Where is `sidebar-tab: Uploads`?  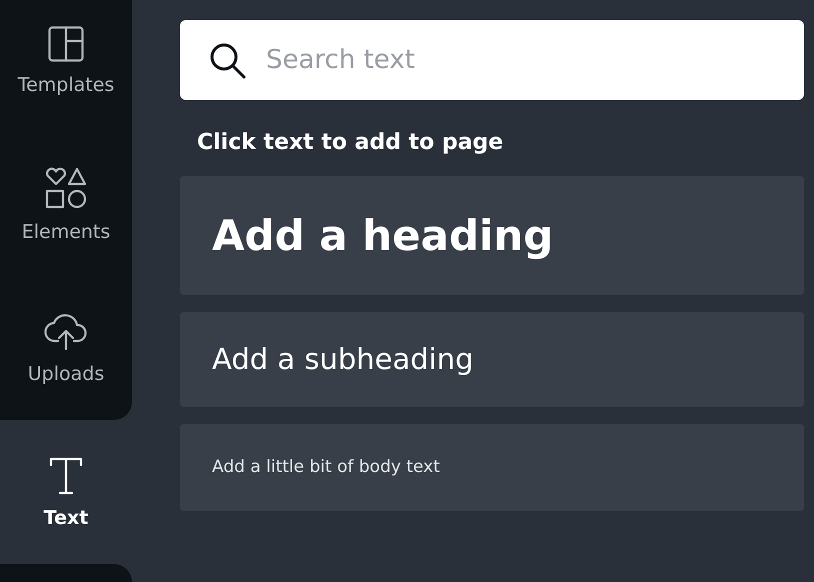 sidebar-tab: Uploads is located at coordinates (66, 348).